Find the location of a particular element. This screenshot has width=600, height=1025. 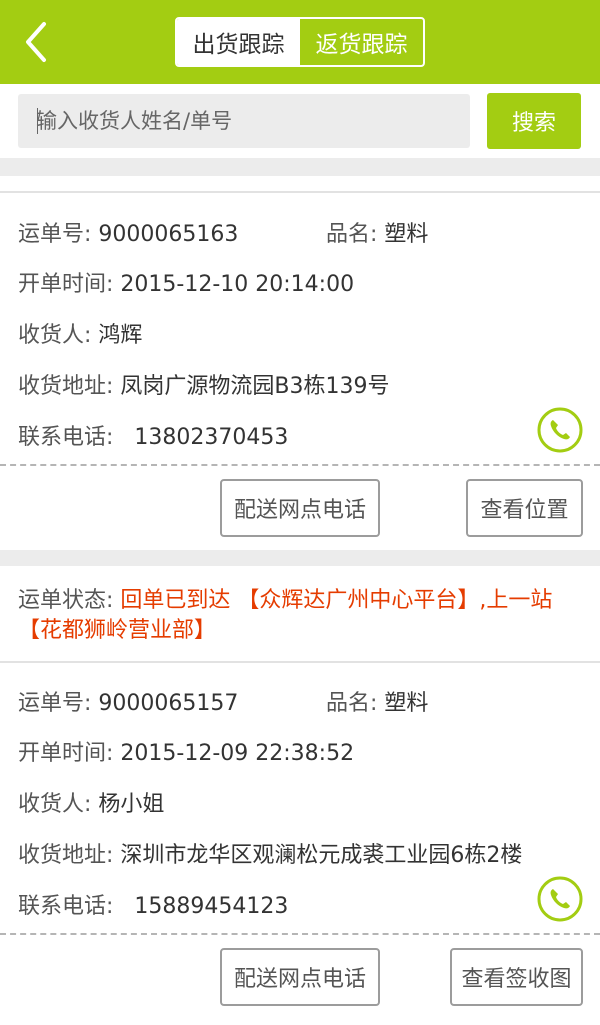

chevron-left-icon is located at coordinates (36, 42).